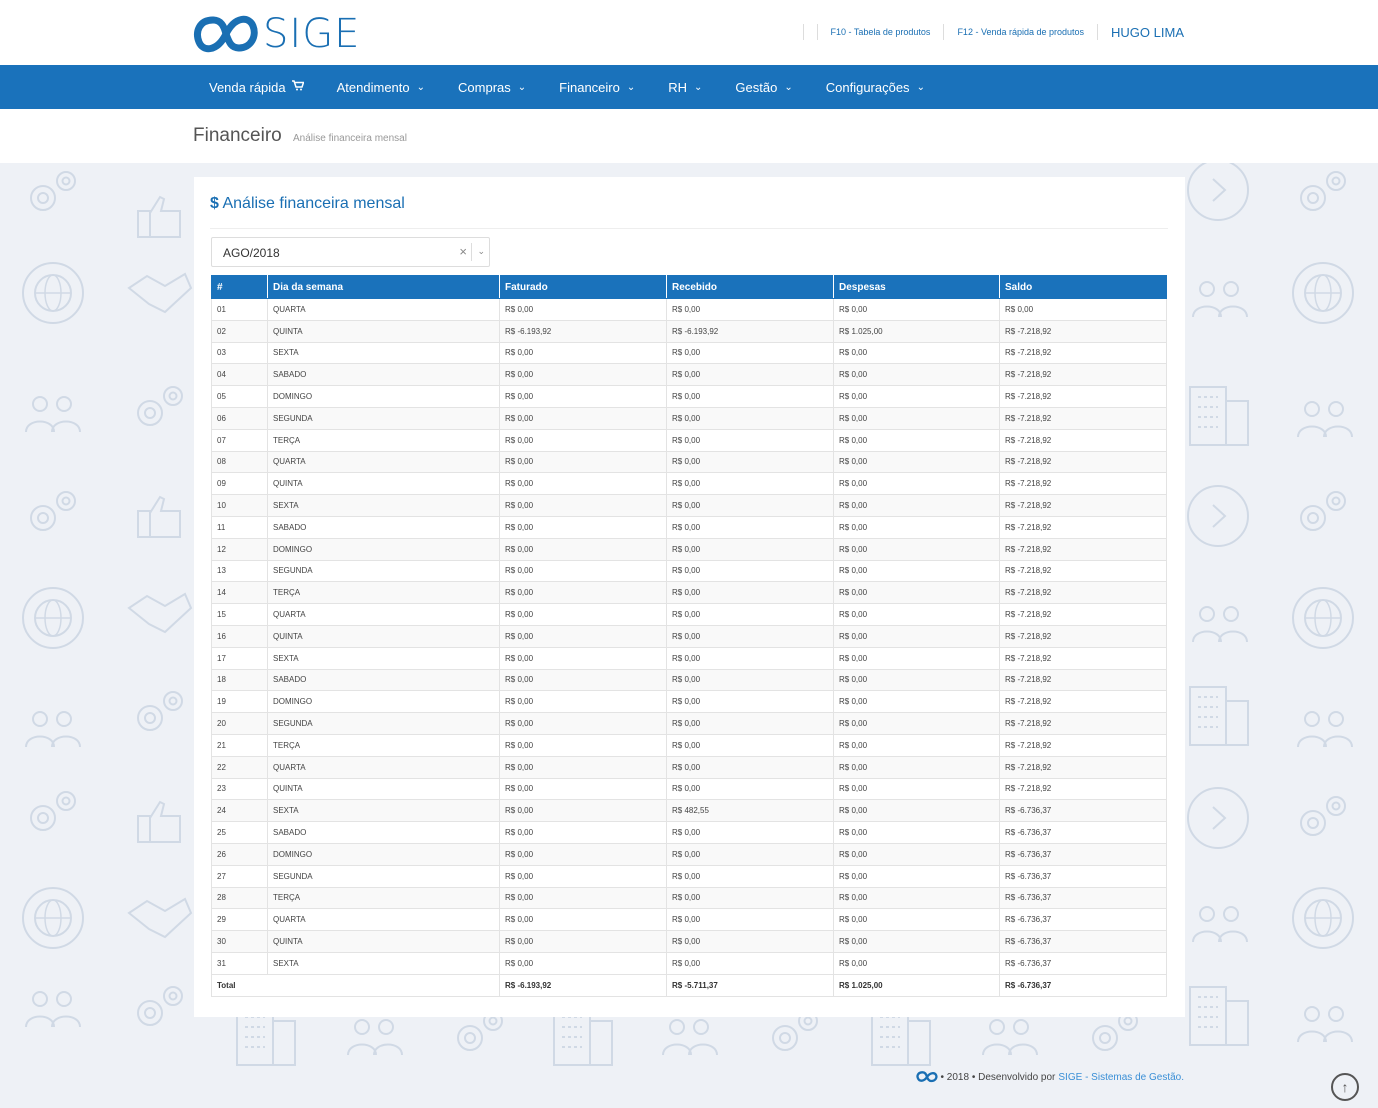 Image resolution: width=1378 pixels, height=1108 pixels. I want to click on user-menu: HUGO LIMA, so click(1147, 32).